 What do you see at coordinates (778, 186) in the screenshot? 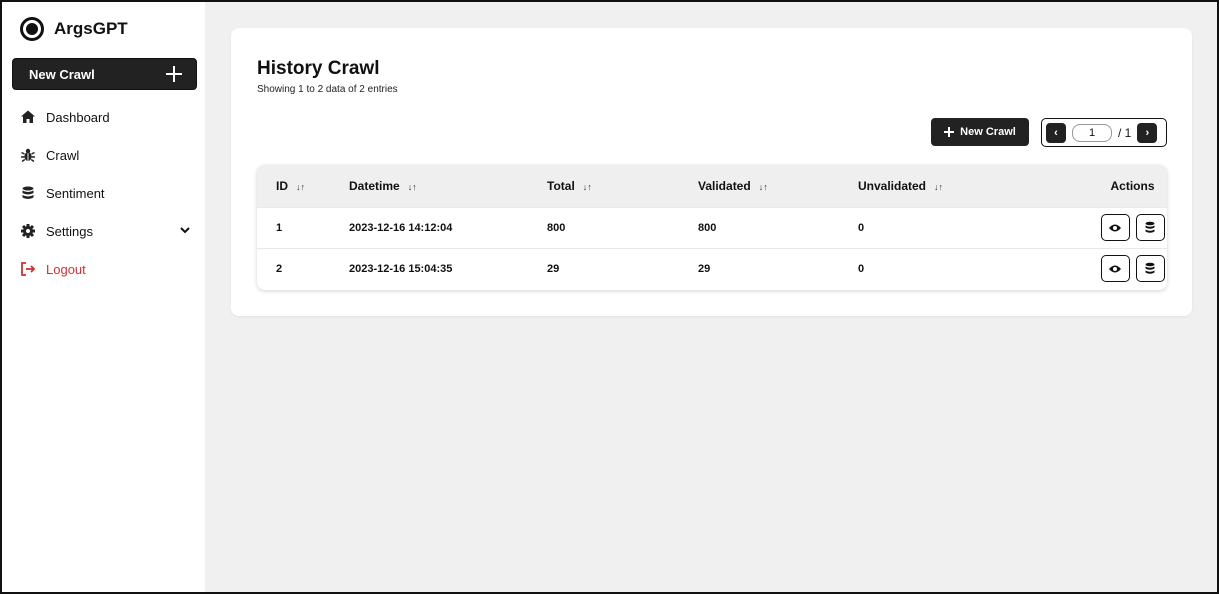
I see `column-header-validated: Validated ↓↑` at bounding box center [778, 186].